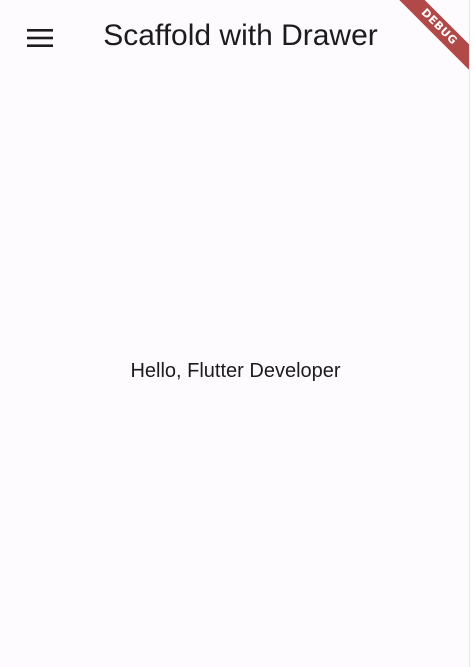 This screenshot has height=667, width=474. I want to click on app-bar: Scaffold with Drawer, so click(234, 36).